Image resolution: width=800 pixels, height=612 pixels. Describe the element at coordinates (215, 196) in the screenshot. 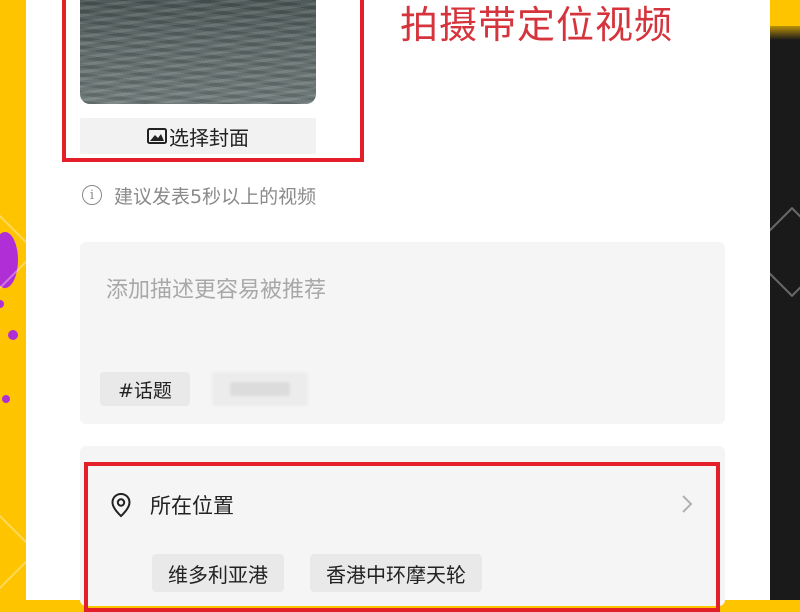

I see `tip-text: 建议发表5秒以上的视频` at that location.